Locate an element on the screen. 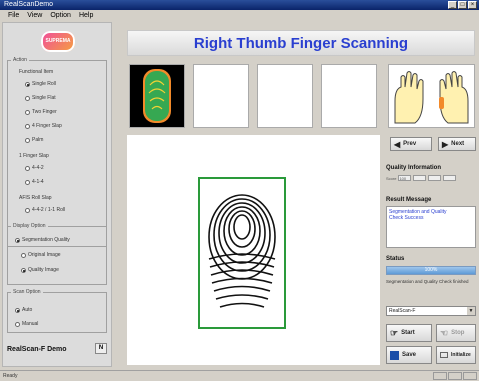 This screenshot has width=479, height=381. brand-label: RealScan-F Demo is located at coordinates (37, 349).